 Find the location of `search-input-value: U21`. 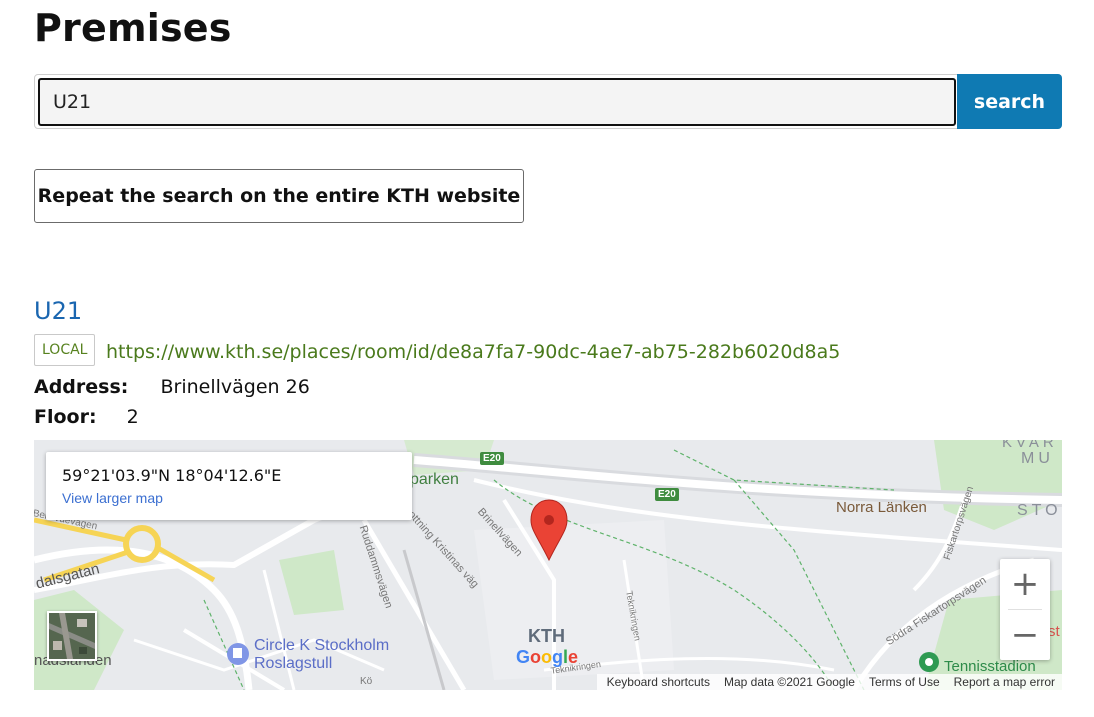

search-input-value: U21 is located at coordinates (497, 102).